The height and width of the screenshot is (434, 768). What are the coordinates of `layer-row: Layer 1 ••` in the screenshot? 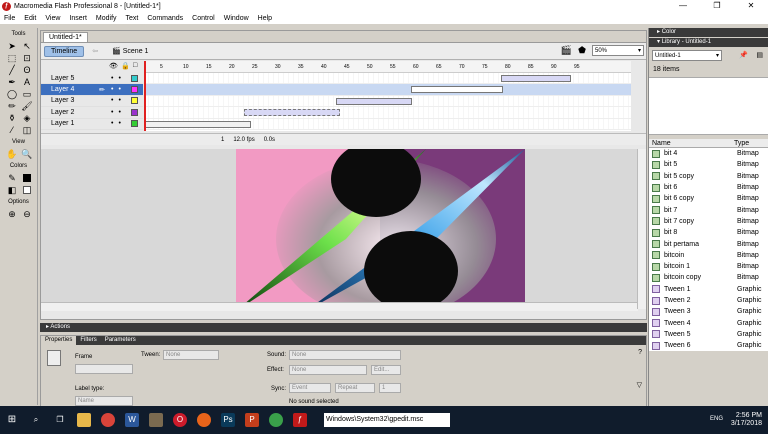 It's located at (92, 124).